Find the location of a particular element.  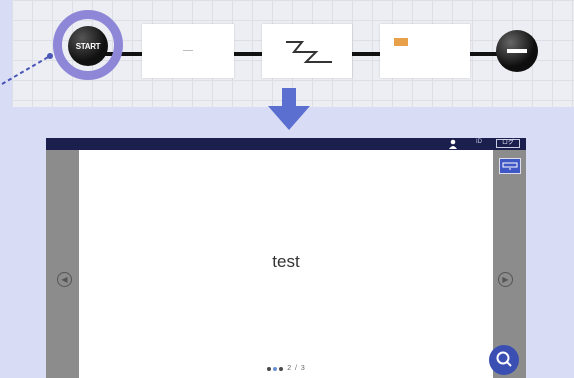

start-node: START is located at coordinates (88, 46).